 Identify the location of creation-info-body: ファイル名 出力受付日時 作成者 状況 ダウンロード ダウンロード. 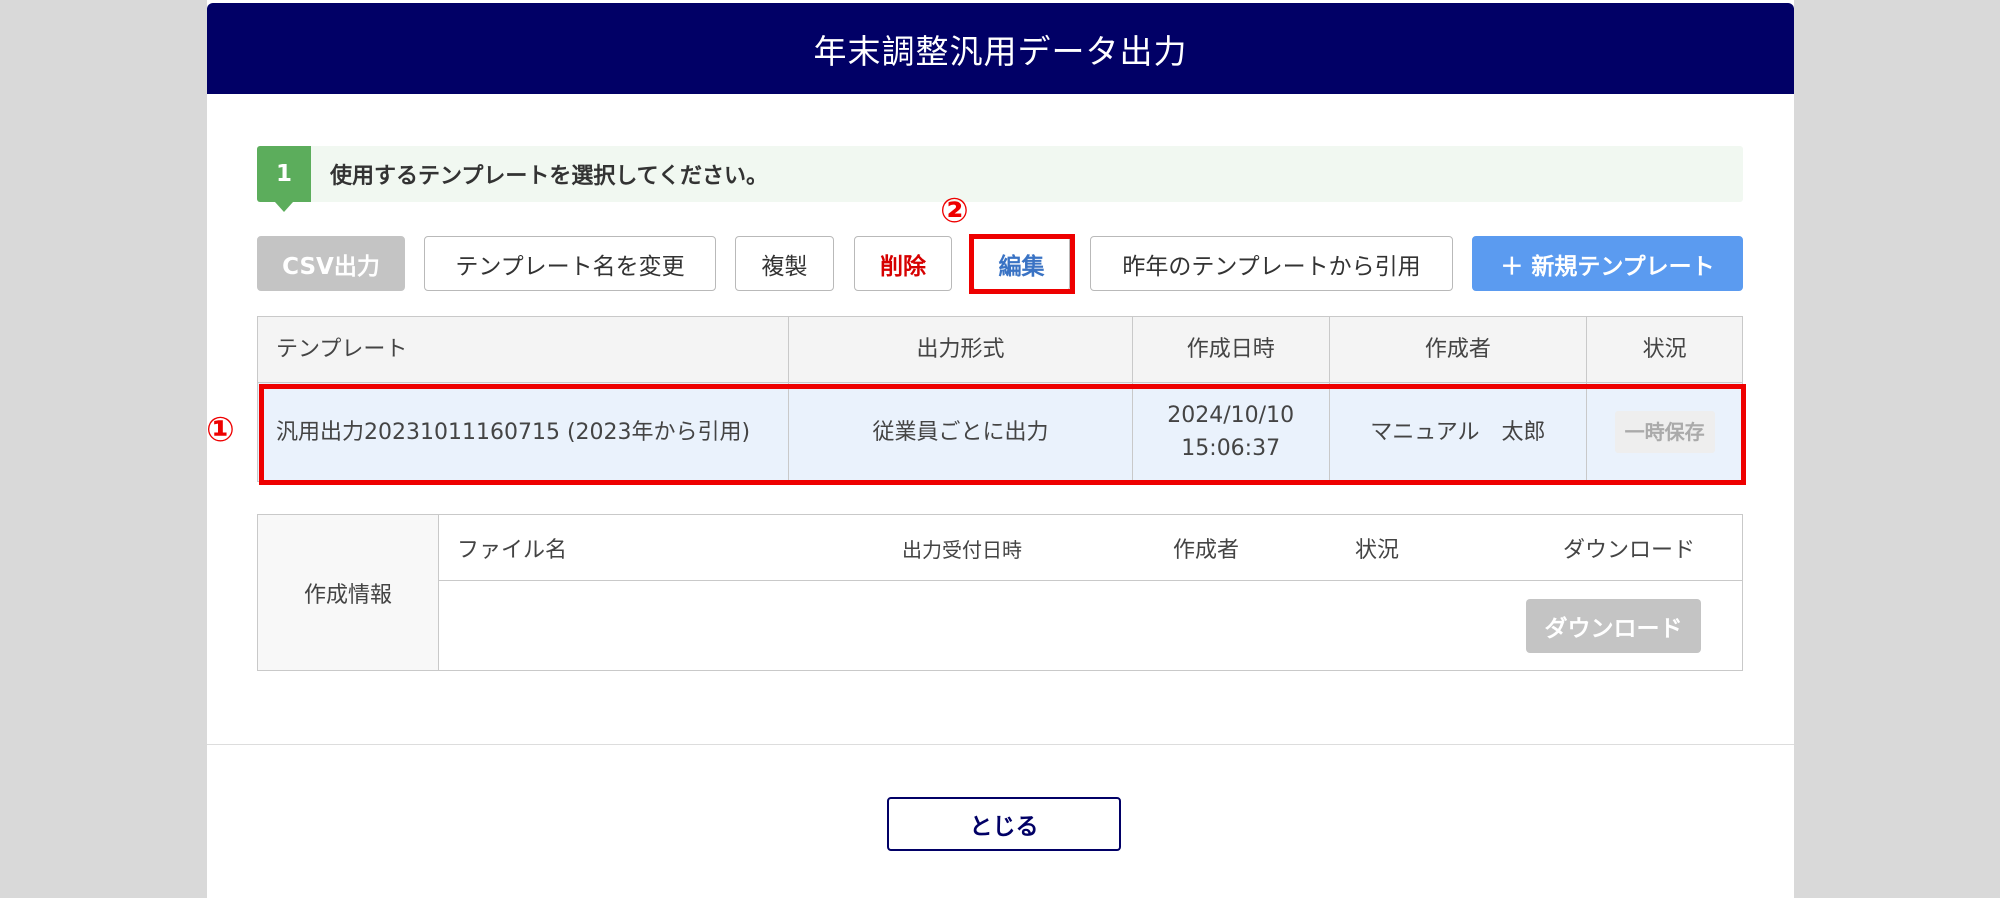
(1090, 592).